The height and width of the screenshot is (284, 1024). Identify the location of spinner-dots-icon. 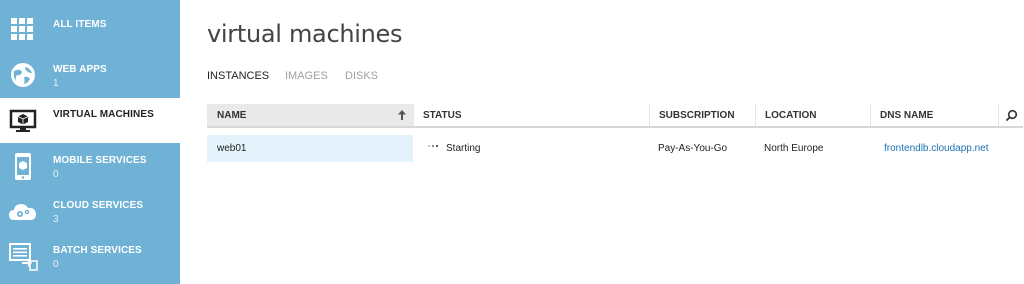
(433, 146).